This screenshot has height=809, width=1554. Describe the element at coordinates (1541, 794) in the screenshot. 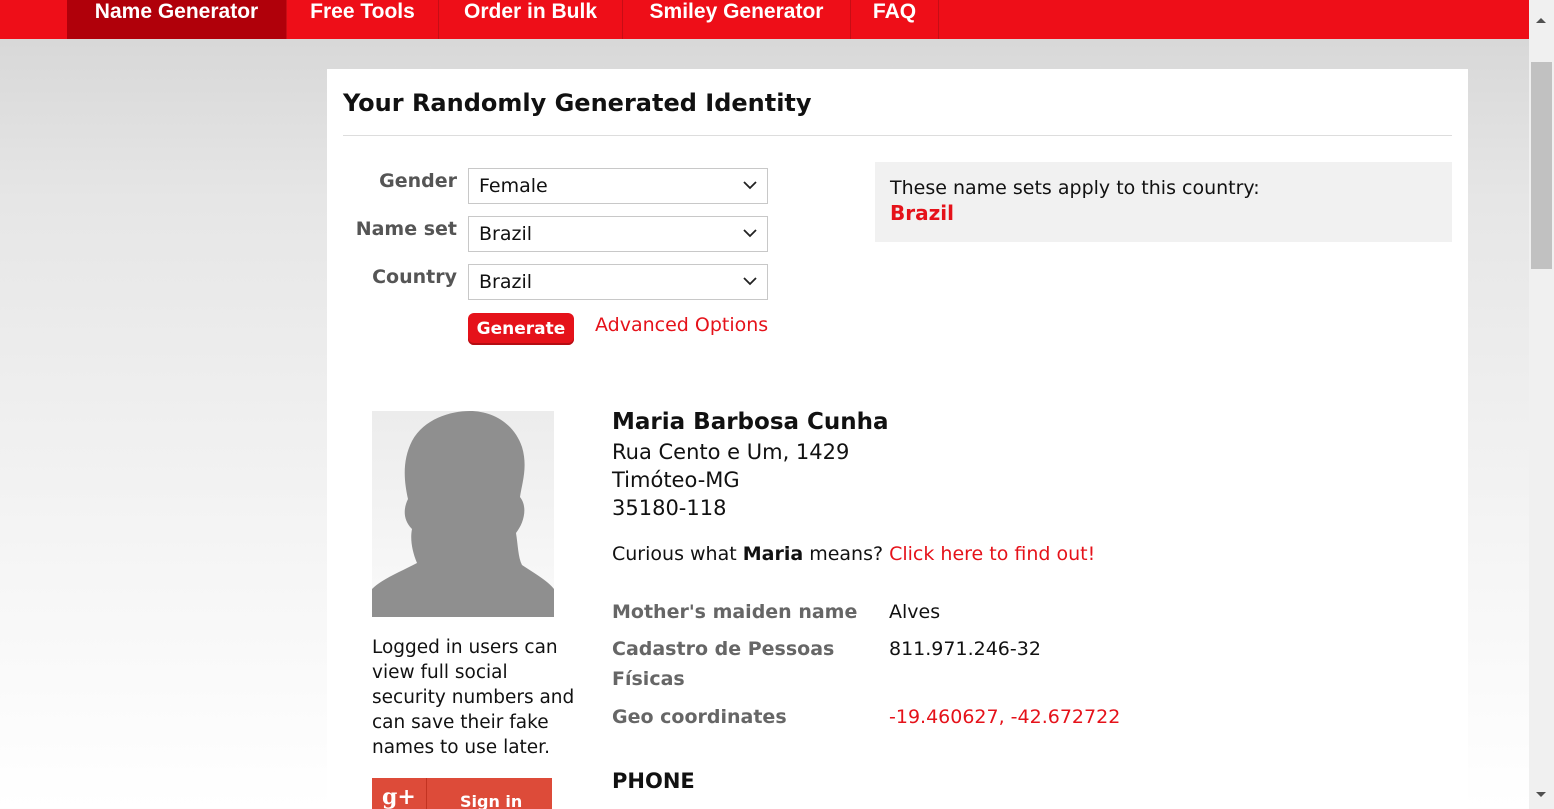

I see `scroll-down-arrow-icon` at that location.